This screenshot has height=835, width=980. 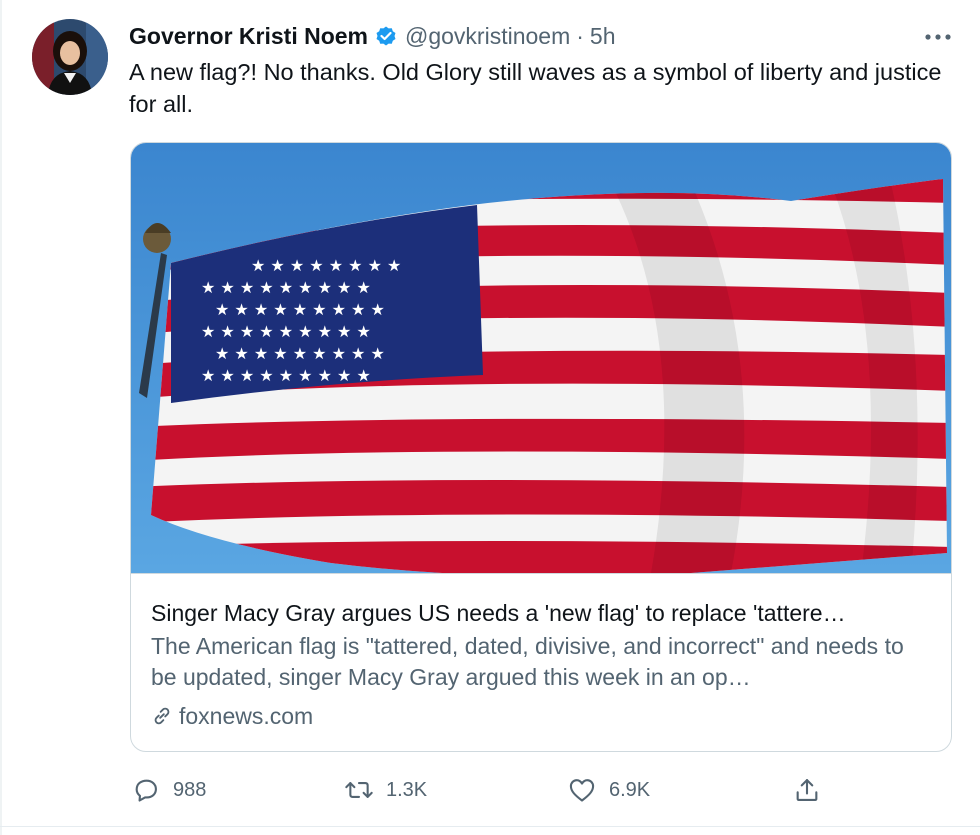 What do you see at coordinates (359, 790) in the screenshot?
I see `retweet-icon` at bounding box center [359, 790].